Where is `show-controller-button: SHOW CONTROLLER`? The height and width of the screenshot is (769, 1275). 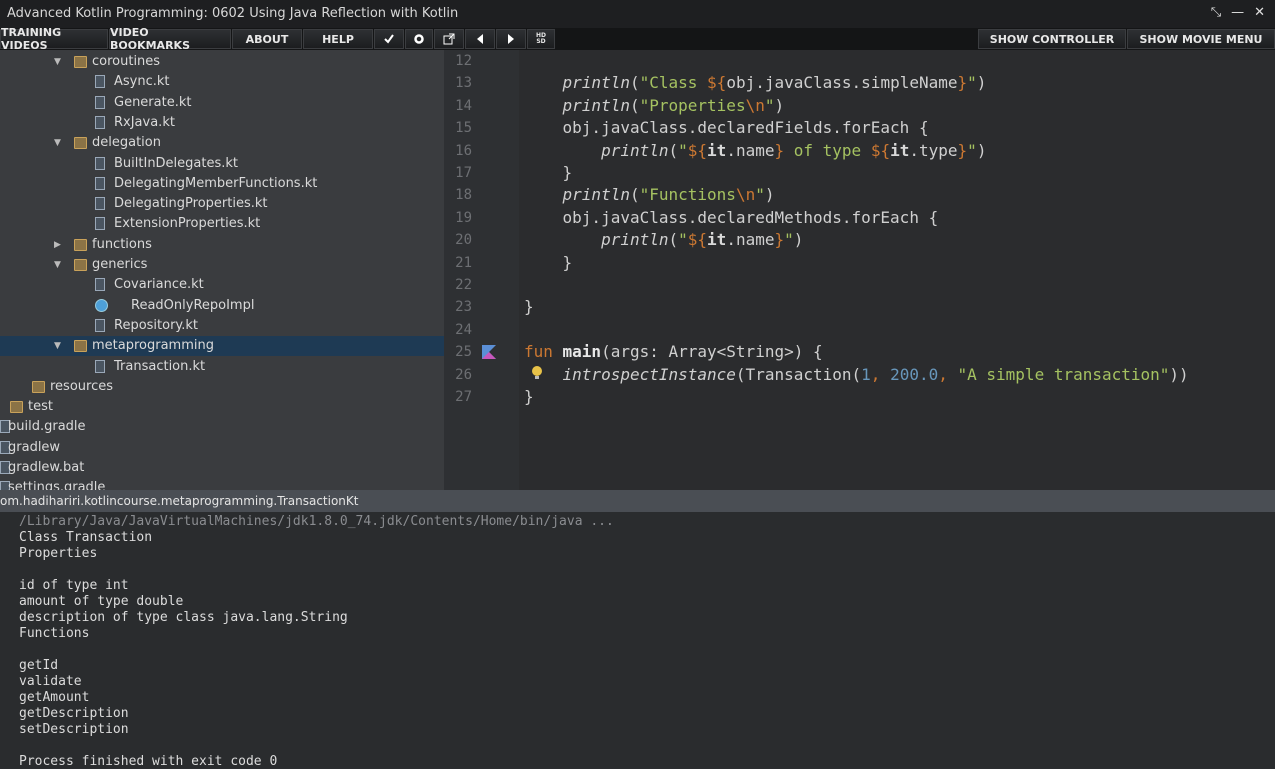 show-controller-button: SHOW CONTROLLER is located at coordinates (1052, 39).